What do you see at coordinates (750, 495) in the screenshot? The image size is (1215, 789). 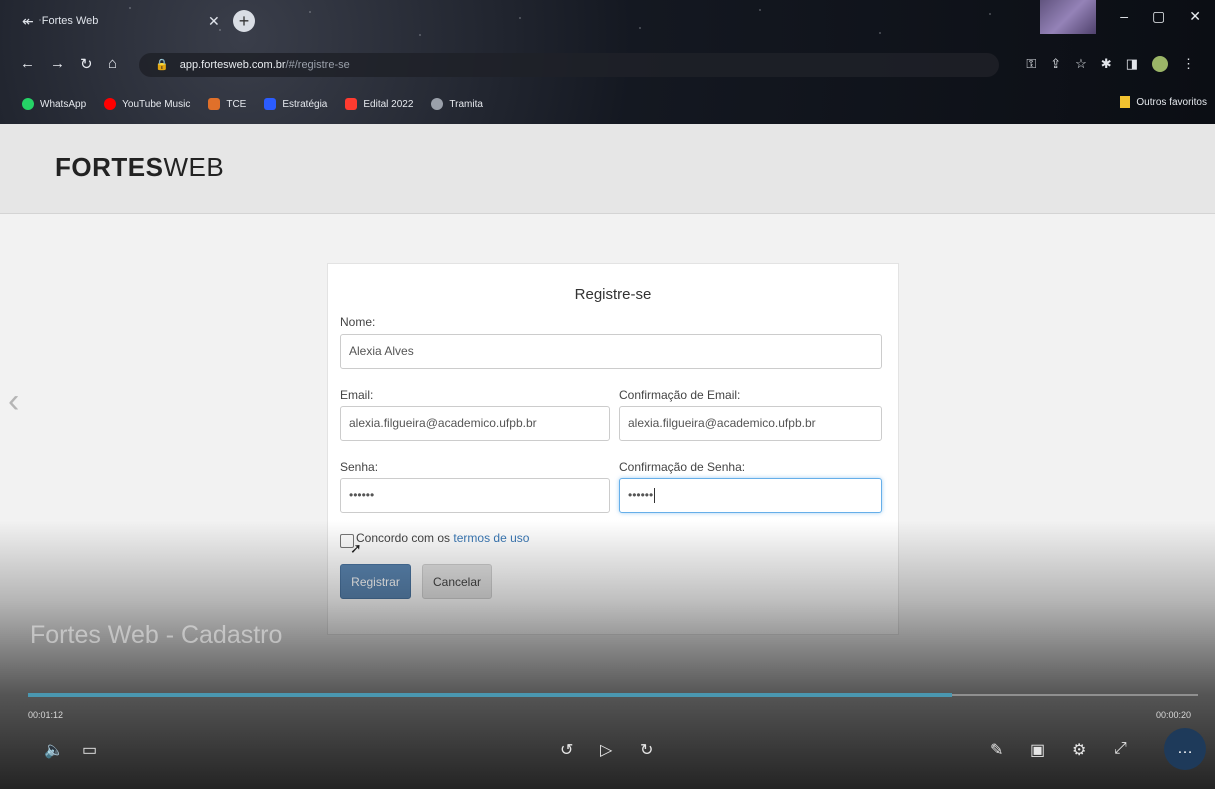 I see `password-confirm-input: ••••••` at bounding box center [750, 495].